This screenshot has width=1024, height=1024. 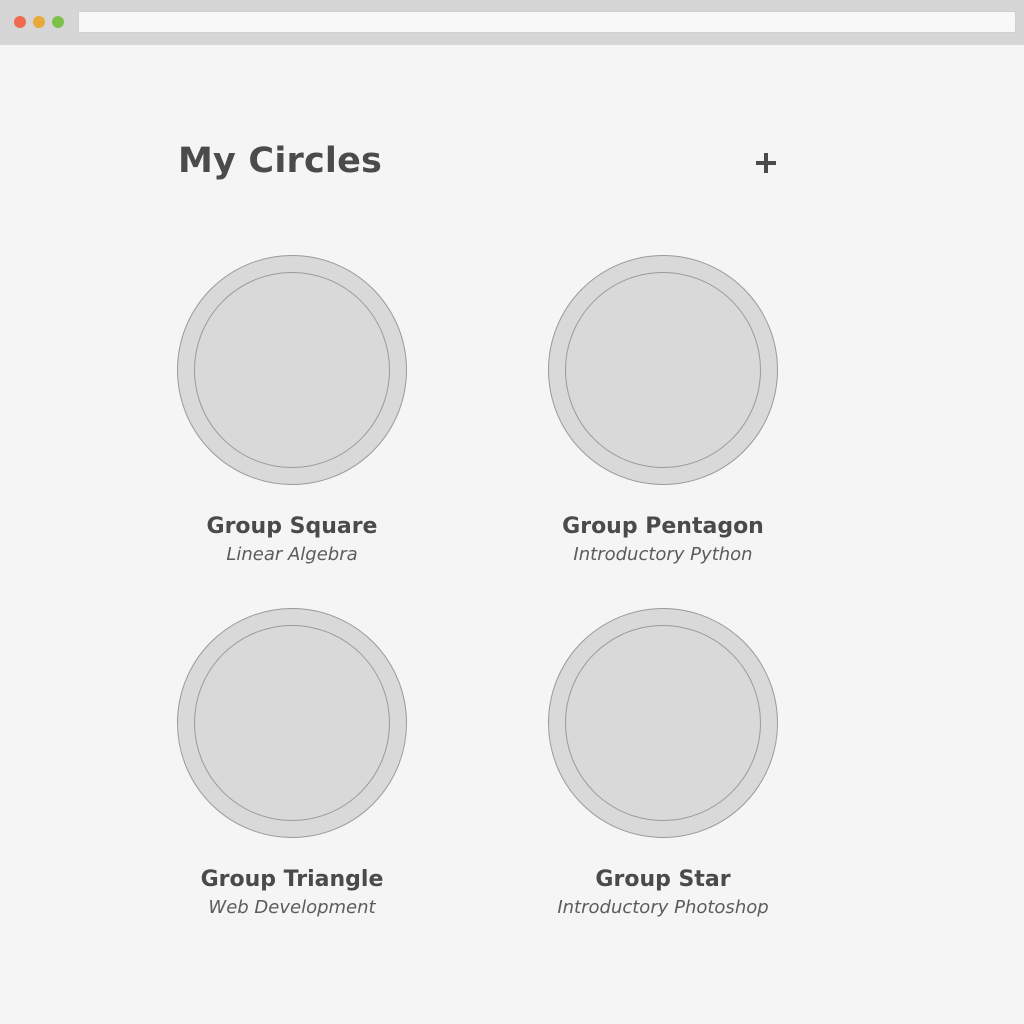 I want to click on group-subject: Introductory Photoshop, so click(x=663, y=907).